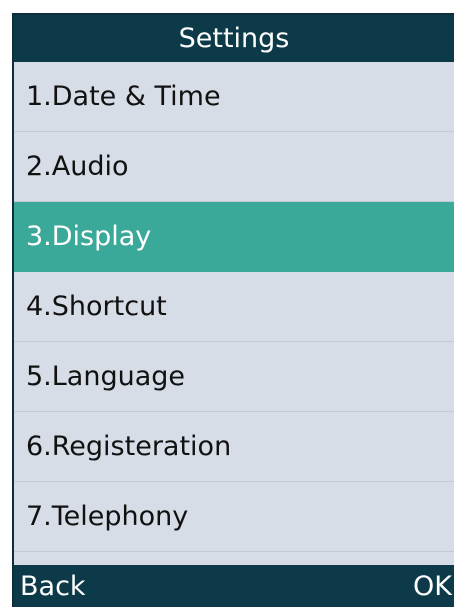 This screenshot has height=607, width=454. I want to click on title-bar: Settings, so click(234, 38).